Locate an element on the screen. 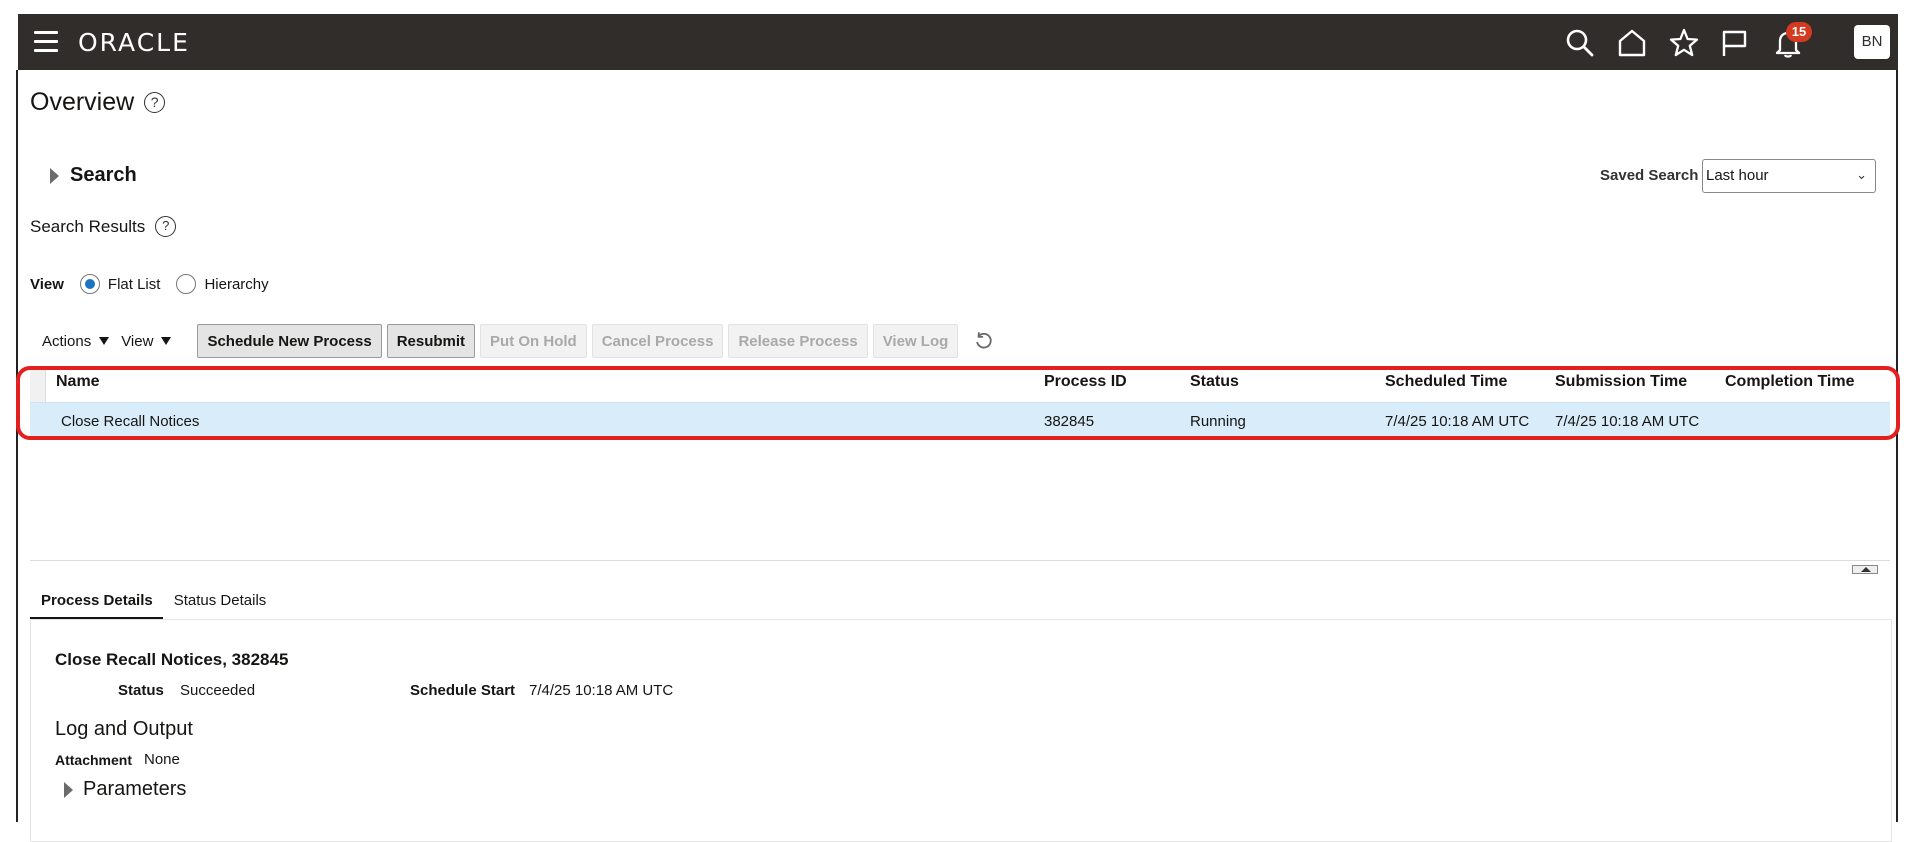  schedule-start-value: 7/4/25 10:18 AM UTC is located at coordinates (601, 690).